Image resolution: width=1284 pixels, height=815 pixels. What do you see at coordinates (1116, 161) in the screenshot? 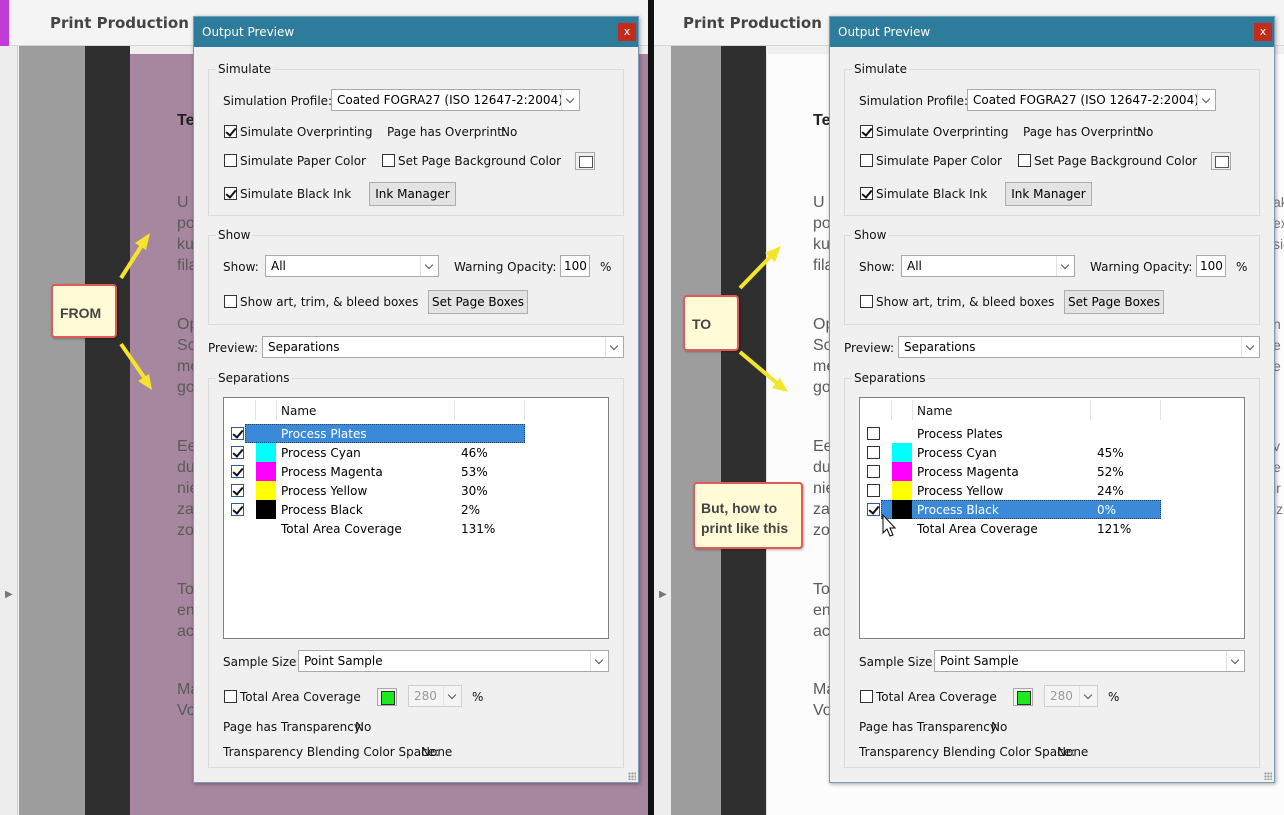
I see `set-page-background-color-label: Set Page Background Color` at bounding box center [1116, 161].